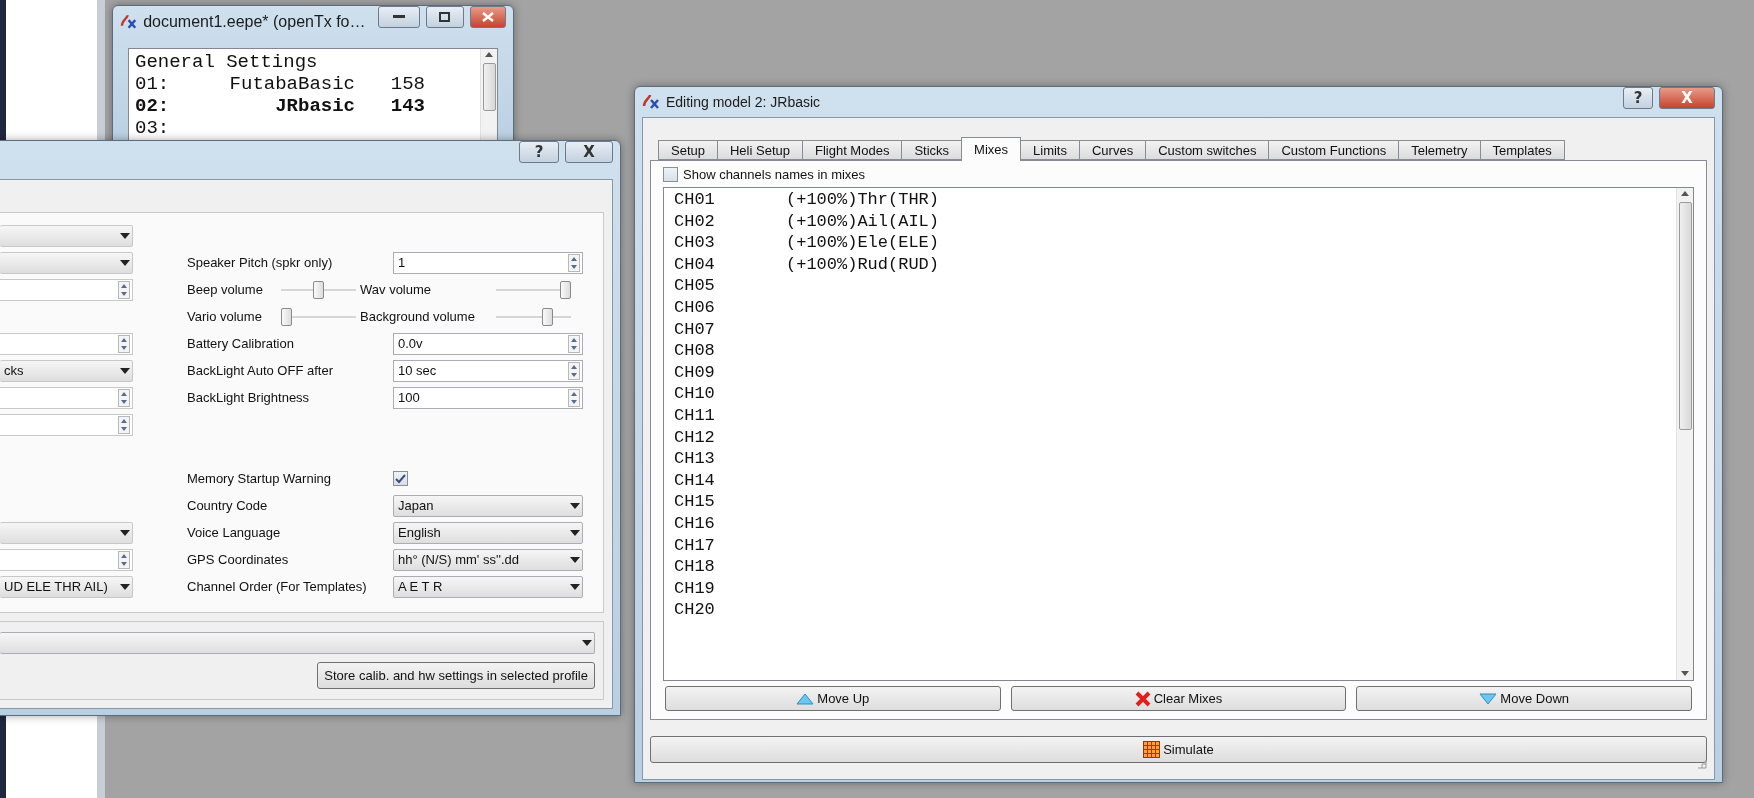 The height and width of the screenshot is (798, 1754). What do you see at coordinates (66, 370) in the screenshot?
I see `dropdown: cks` at bounding box center [66, 370].